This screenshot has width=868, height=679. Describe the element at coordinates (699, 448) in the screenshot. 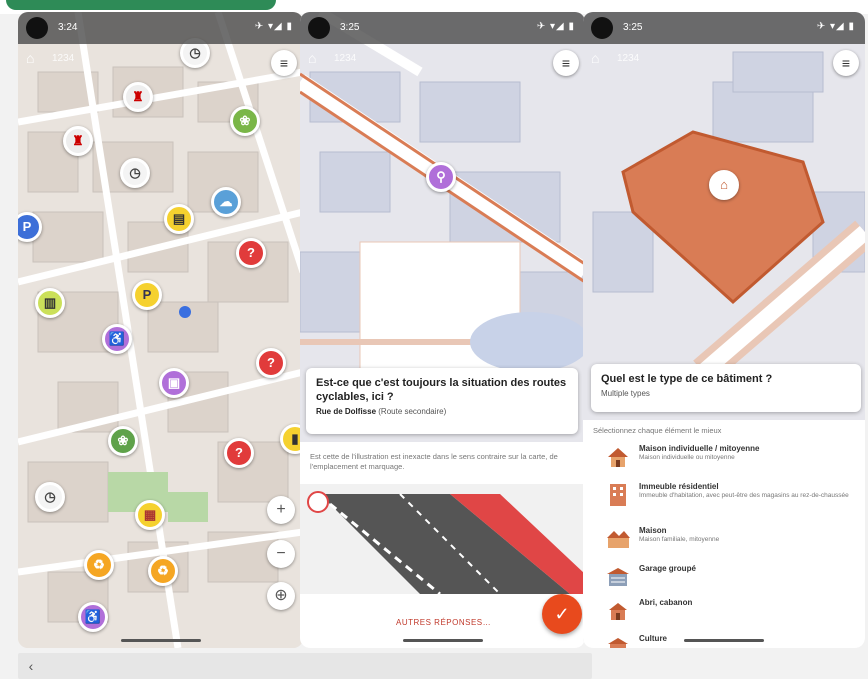

I see `option-title: Maison individuelle / mitoyenne` at that location.